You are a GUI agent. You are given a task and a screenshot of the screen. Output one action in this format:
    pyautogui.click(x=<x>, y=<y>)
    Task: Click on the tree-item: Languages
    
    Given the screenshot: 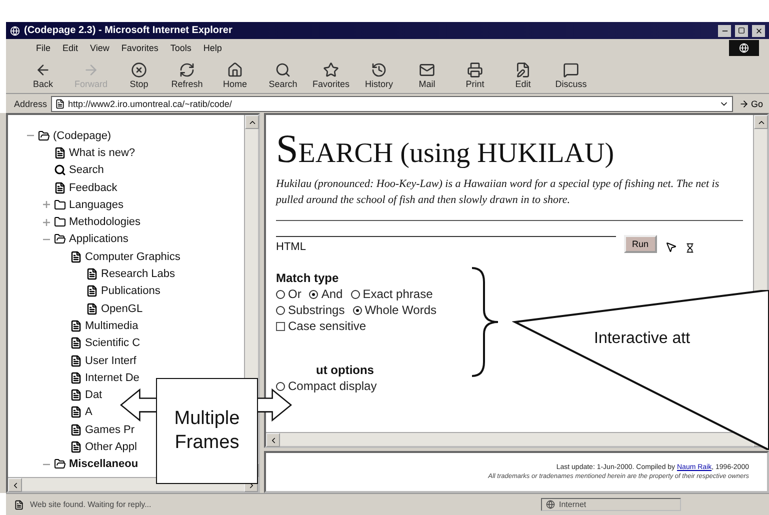 What is the action you would take?
    pyautogui.click(x=96, y=204)
    